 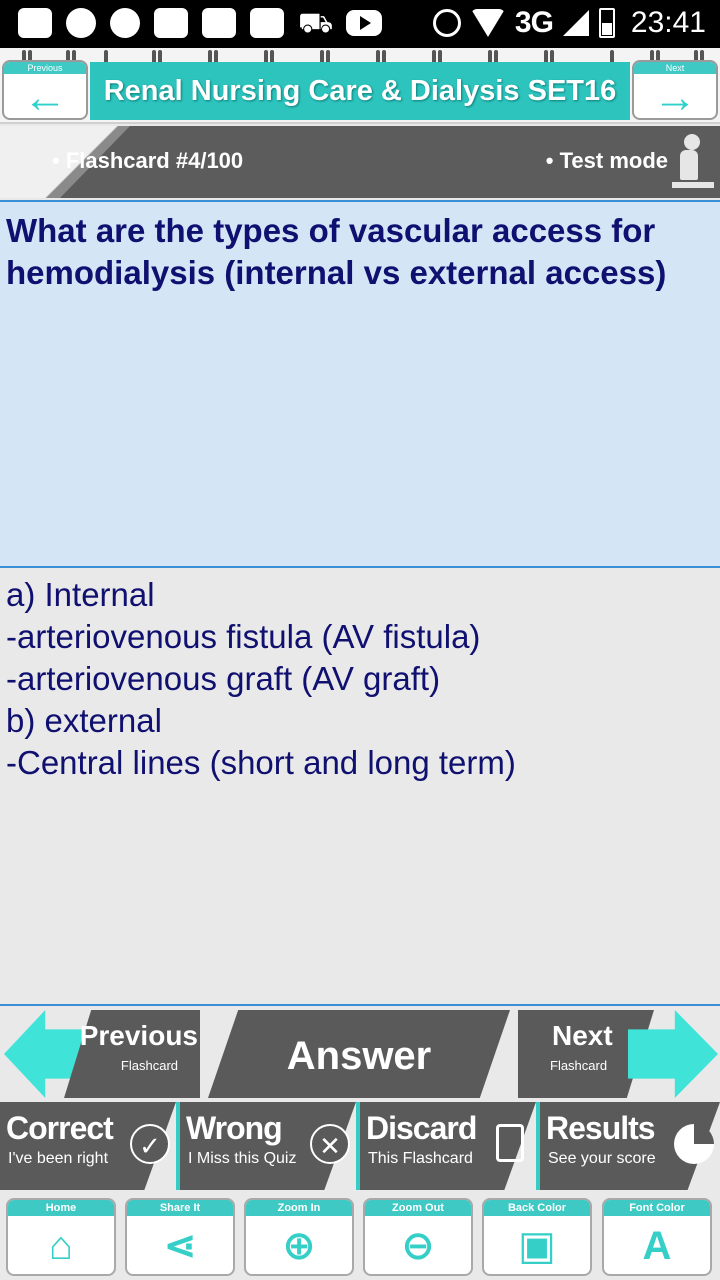 What do you see at coordinates (125, 23) in the screenshot?
I see `night-mode-icon` at bounding box center [125, 23].